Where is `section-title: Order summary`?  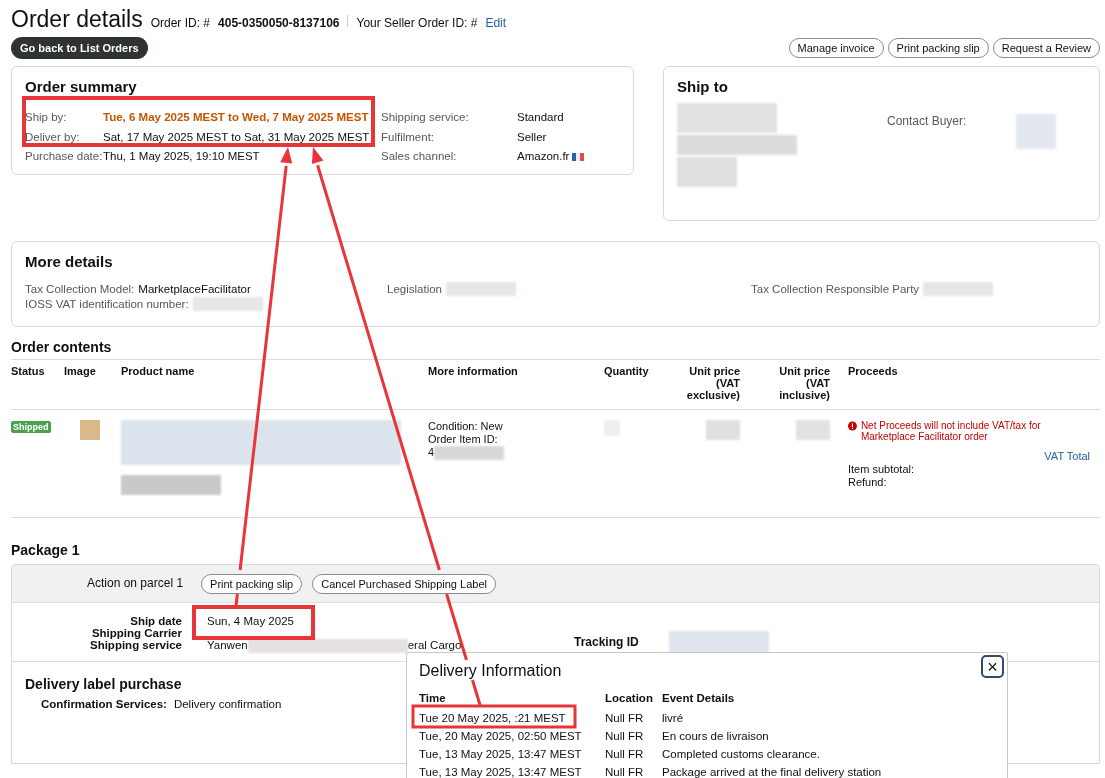
section-title: Order summary is located at coordinates (81, 86).